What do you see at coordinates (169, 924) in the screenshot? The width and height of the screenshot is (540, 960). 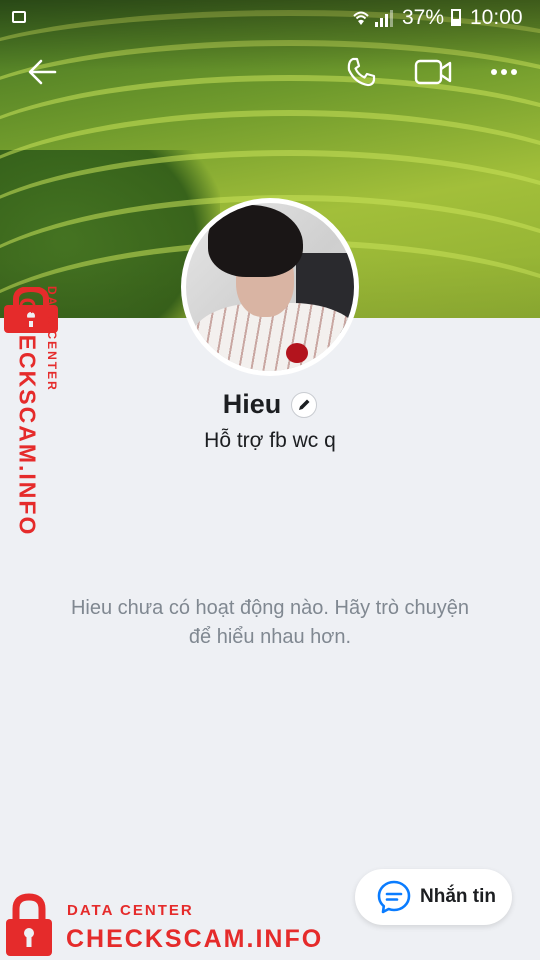 I see `watermark-bottom: DATA CENTER CHECKSCAM.INFO` at bounding box center [169, 924].